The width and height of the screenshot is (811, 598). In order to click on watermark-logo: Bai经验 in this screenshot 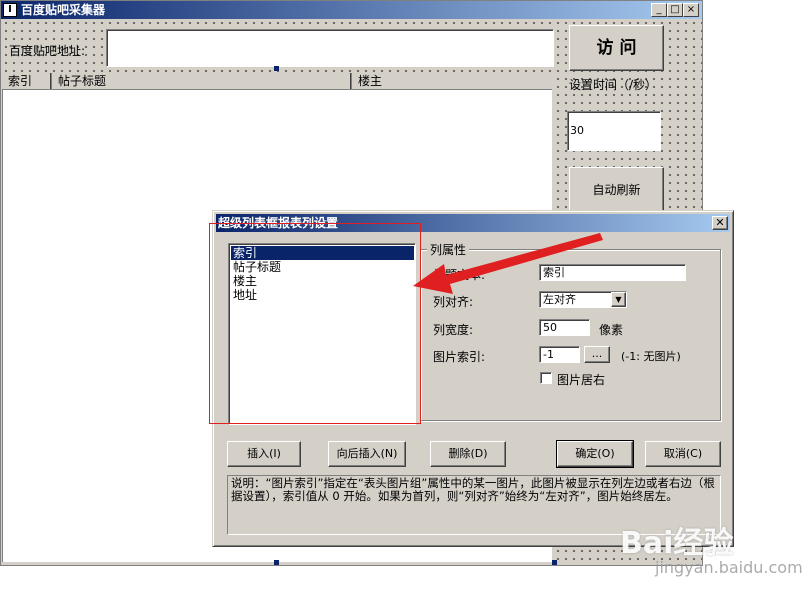, I will do `click(677, 543)`.